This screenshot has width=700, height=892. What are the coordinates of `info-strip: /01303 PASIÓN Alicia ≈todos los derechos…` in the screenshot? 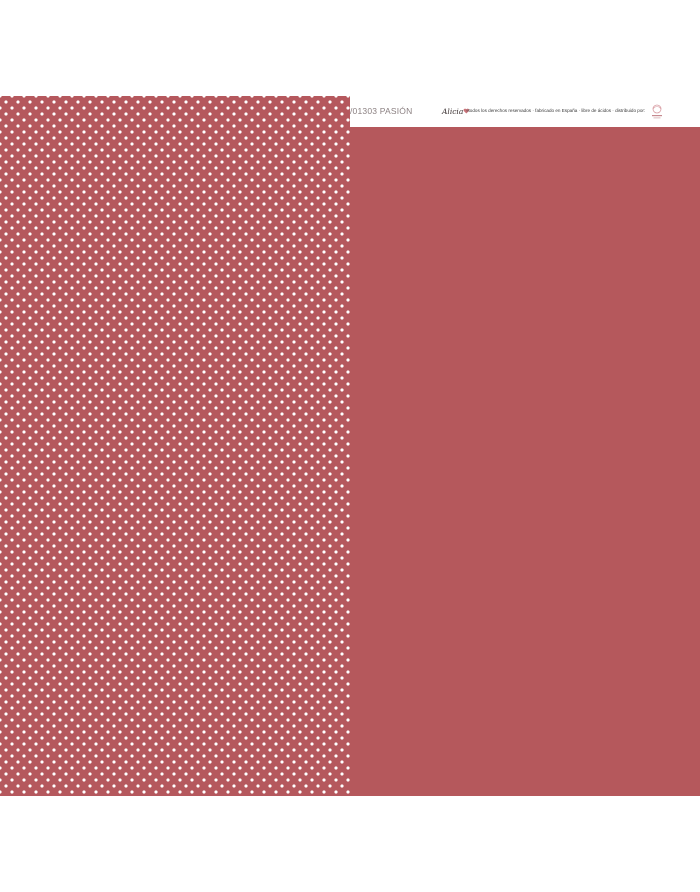 It's located at (525, 111).